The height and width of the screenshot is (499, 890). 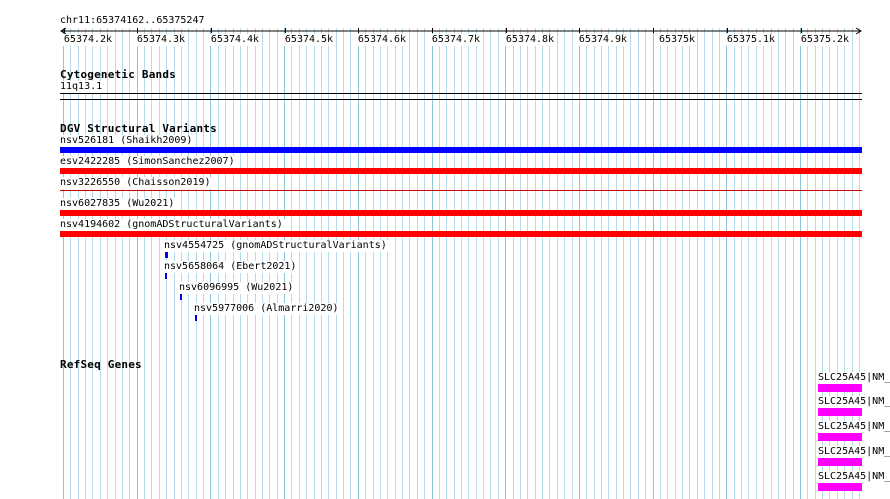 What do you see at coordinates (309, 40) in the screenshot?
I see `ruler-tick-label: 65374.5k` at bounding box center [309, 40].